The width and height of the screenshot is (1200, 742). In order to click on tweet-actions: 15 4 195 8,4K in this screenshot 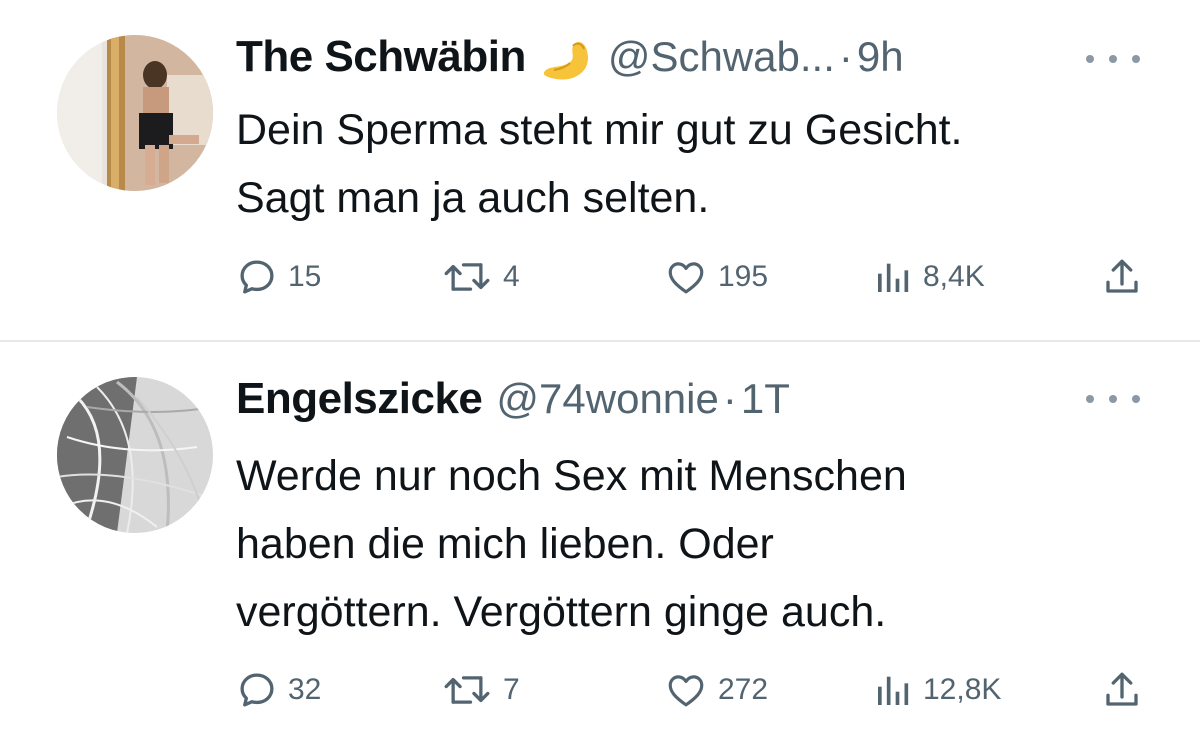, I will do `click(691, 277)`.